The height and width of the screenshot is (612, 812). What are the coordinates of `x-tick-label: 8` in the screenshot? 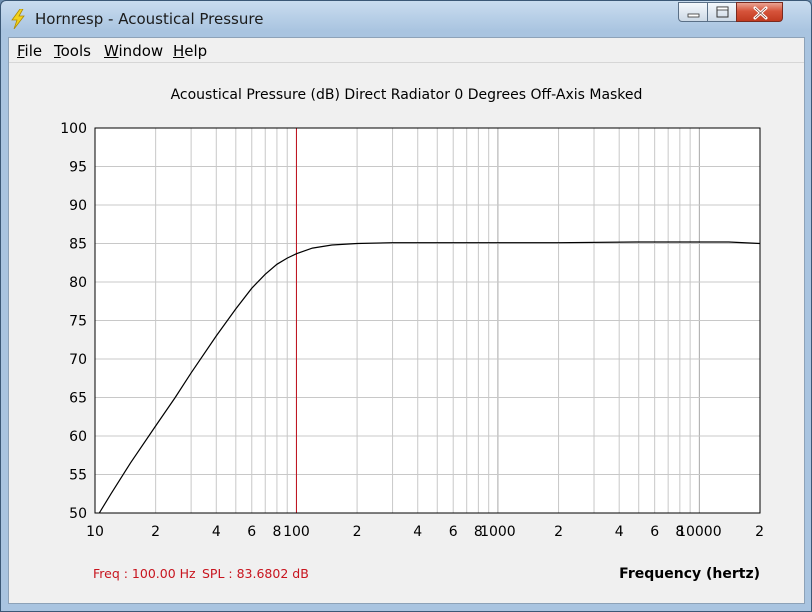 It's located at (276, 532).